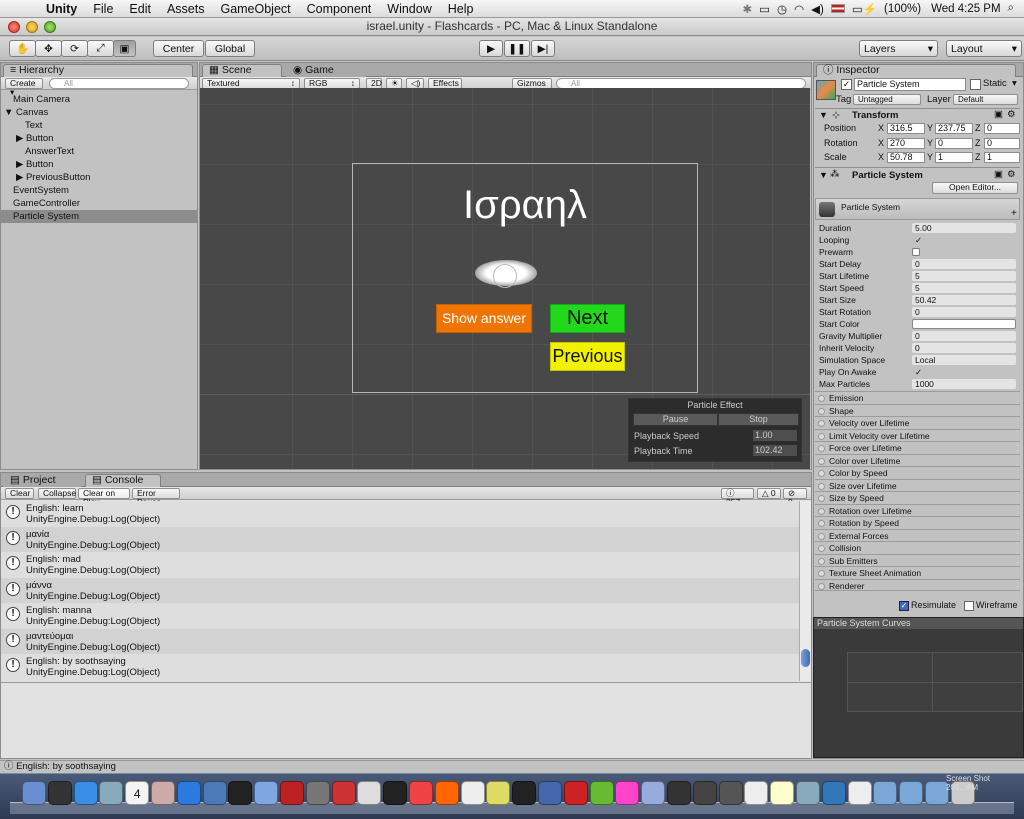 The height and width of the screenshot is (819, 1024). Describe the element at coordinates (74, 48) in the screenshot. I see `rotate-tool-button: ⟳` at that location.